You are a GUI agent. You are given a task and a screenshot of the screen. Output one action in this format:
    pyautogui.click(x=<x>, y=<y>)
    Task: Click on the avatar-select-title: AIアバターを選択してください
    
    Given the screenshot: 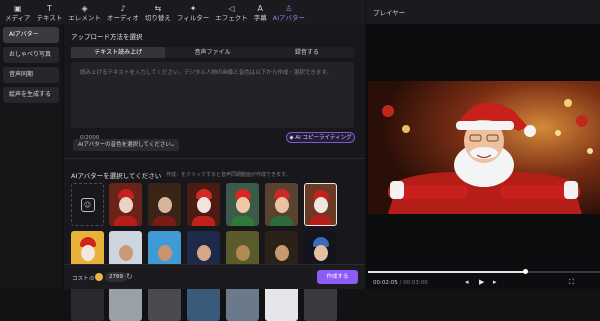 What is the action you would take?
    pyautogui.click(x=116, y=176)
    